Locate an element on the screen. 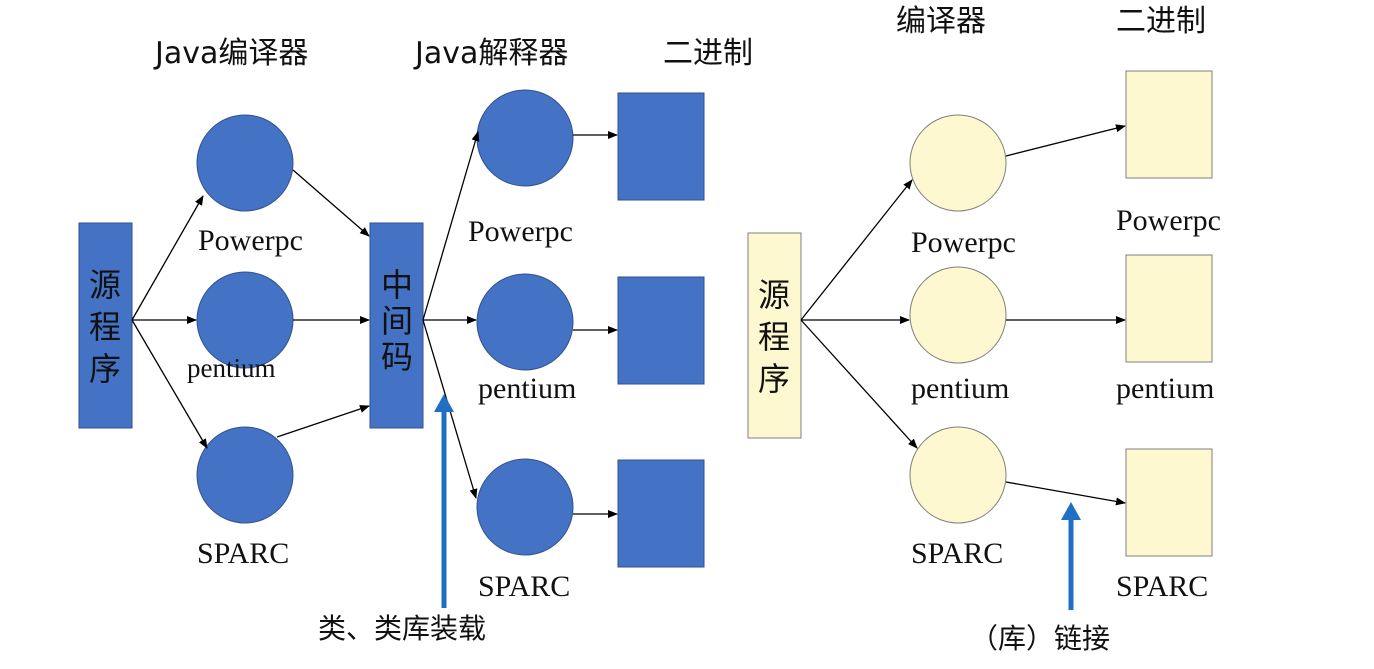  arrow-right-powerpc-to-binary is located at coordinates (1065, 140).